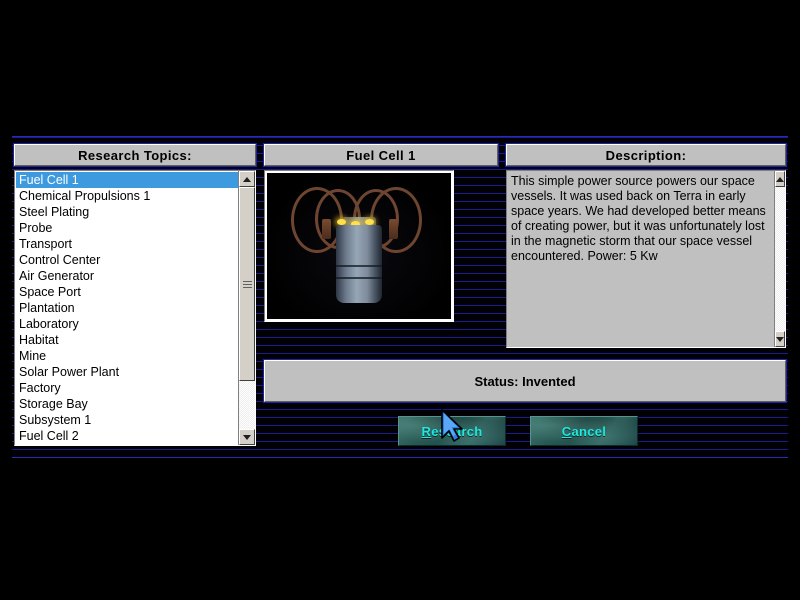  Describe the element at coordinates (127, 436) in the screenshot. I see `topic-list-item: Fuel Cell 2` at that location.